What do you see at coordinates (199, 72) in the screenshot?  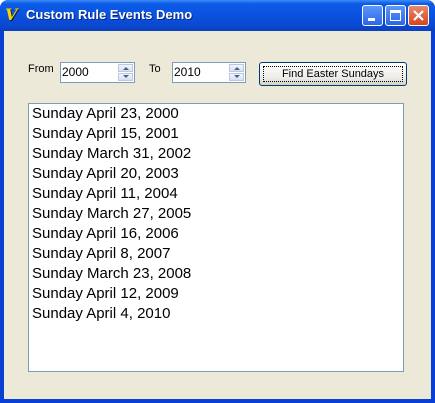 I see `to-year-input` at bounding box center [199, 72].